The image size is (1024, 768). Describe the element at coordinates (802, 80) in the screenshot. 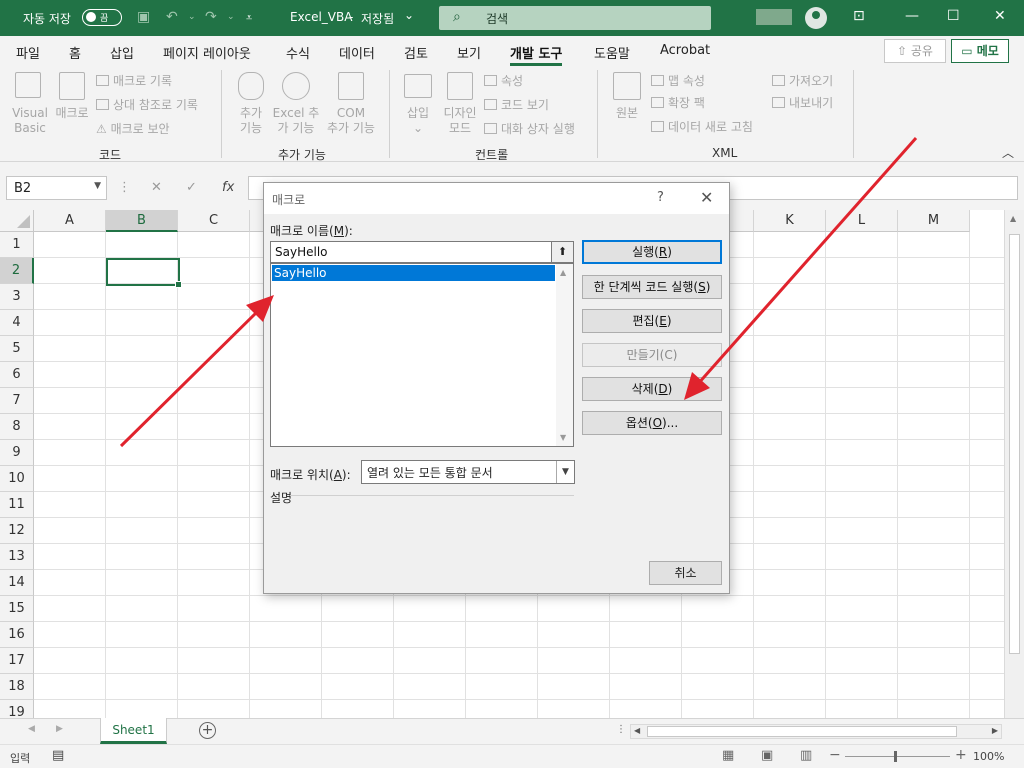

I see `xml-import-button: 가져오기` at that location.